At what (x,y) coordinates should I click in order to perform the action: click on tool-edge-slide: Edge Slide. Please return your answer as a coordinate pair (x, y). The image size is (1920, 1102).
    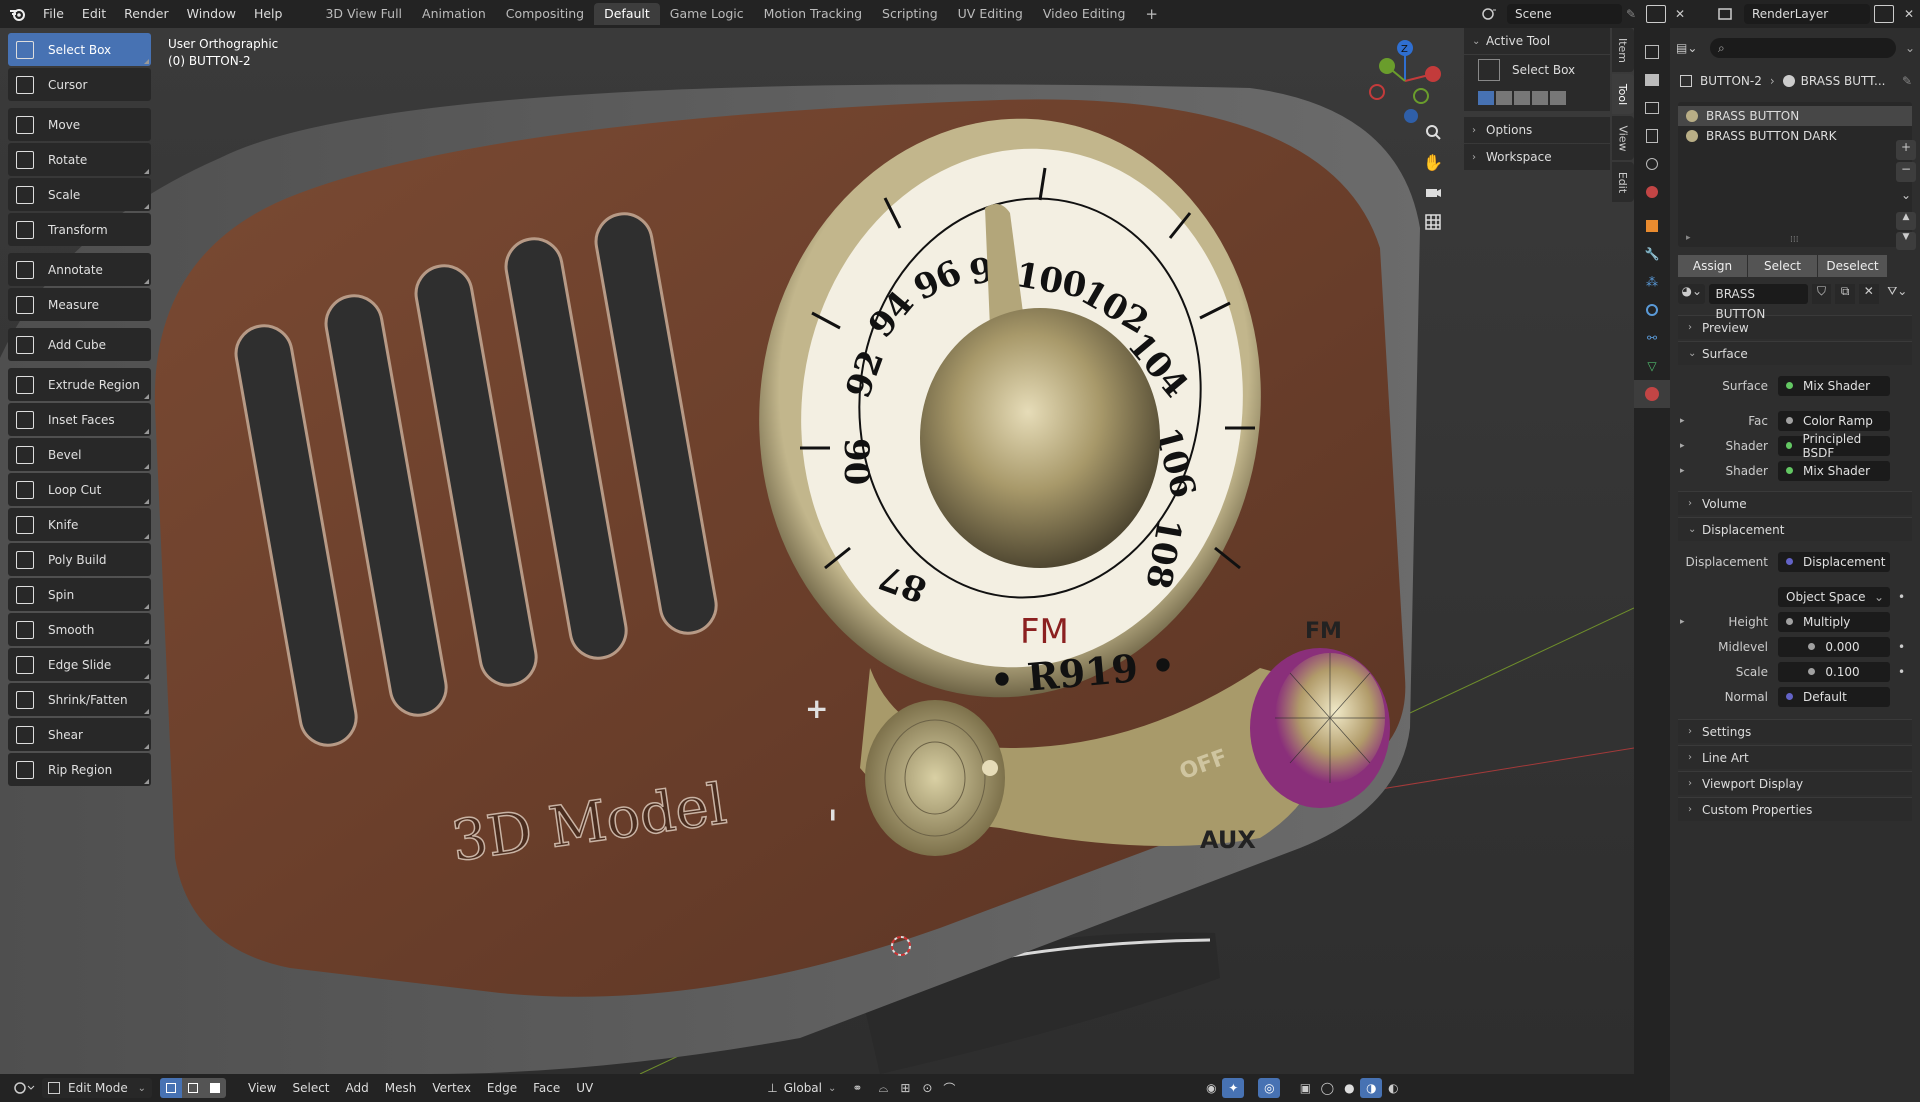
    Looking at the image, I should click on (79, 664).